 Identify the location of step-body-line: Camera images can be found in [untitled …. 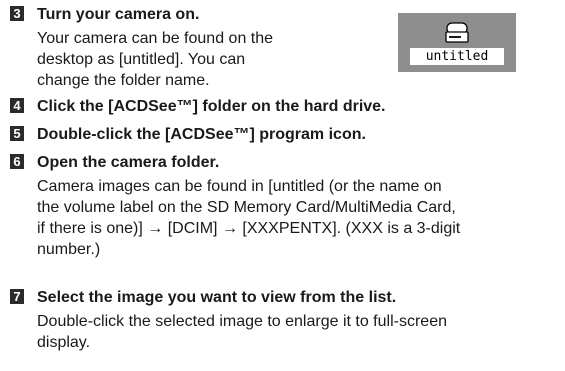
(239, 186).